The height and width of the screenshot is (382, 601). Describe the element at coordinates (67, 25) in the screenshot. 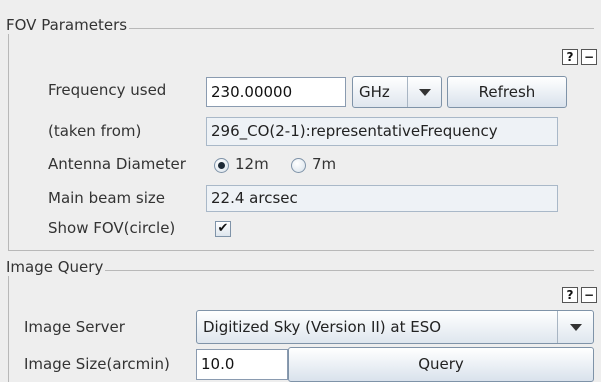

I see `fov-group-title: FOV Parameters` at that location.